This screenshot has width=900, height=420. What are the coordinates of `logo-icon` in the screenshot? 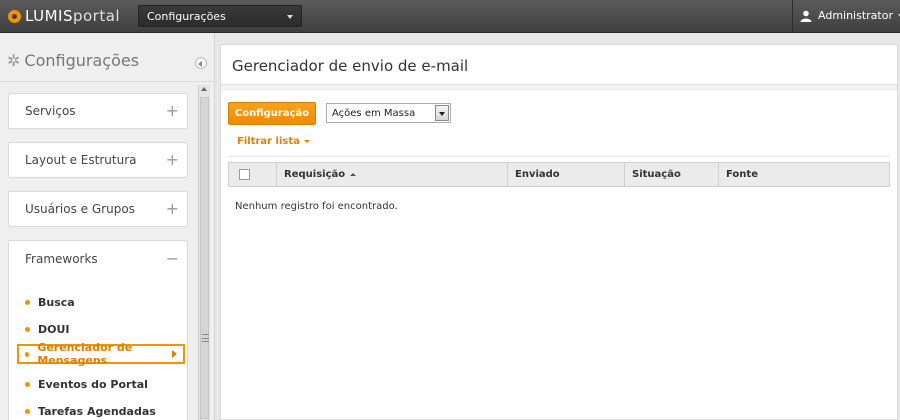 It's located at (14, 16).